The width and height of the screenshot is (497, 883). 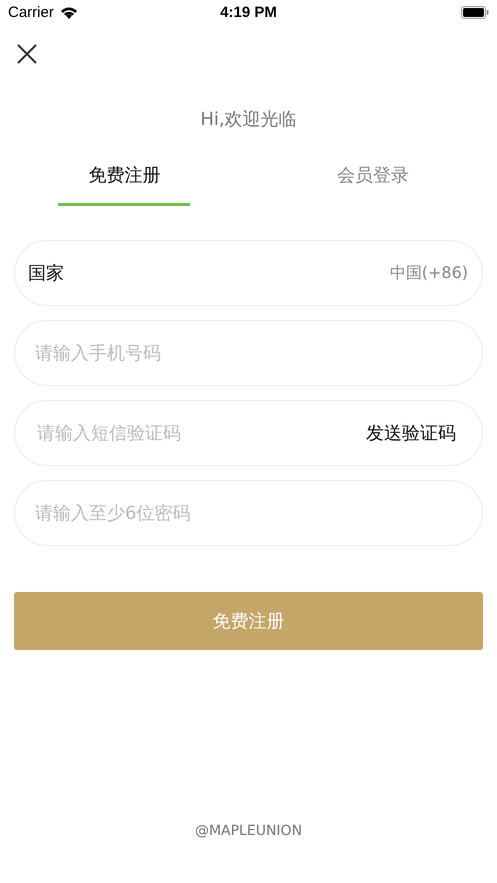 What do you see at coordinates (248, 433) in the screenshot?
I see `code-field: 请输入短信验证码 发送验证码` at bounding box center [248, 433].